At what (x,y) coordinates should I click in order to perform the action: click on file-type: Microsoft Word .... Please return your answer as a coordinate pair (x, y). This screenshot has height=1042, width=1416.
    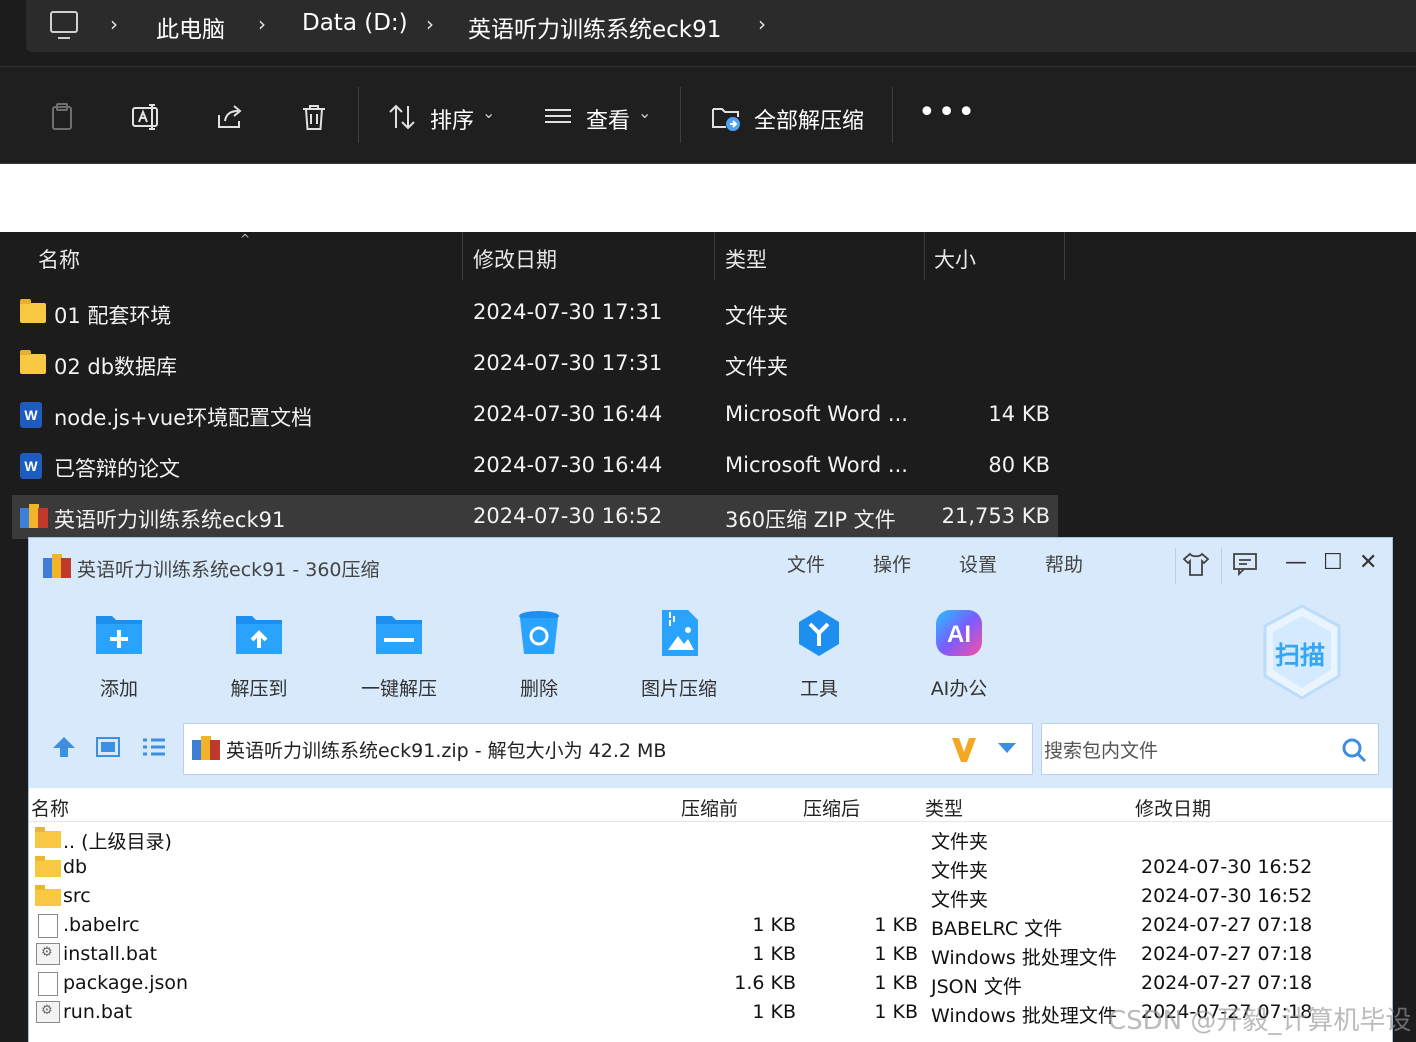
    Looking at the image, I should click on (816, 414).